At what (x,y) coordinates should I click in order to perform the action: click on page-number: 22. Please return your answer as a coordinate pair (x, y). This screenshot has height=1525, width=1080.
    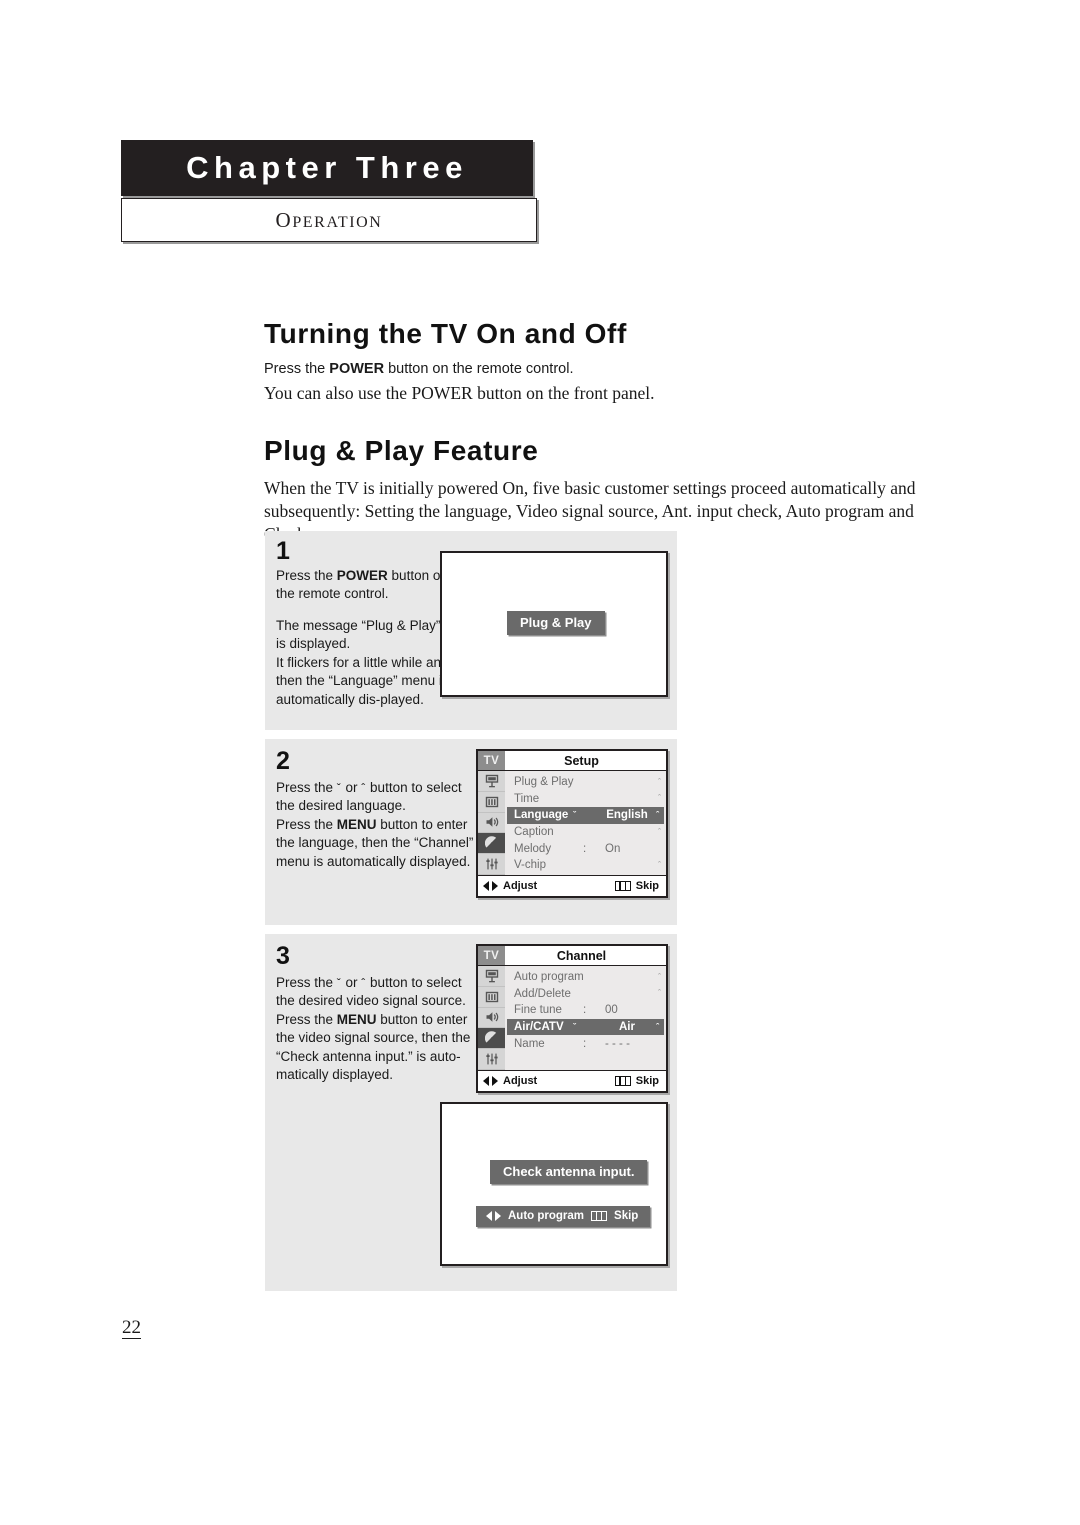
    Looking at the image, I should click on (131, 1328).